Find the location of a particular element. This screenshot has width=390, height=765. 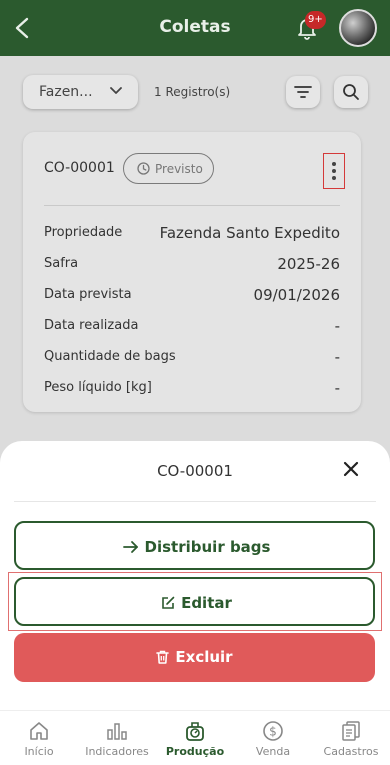

edit-icon is located at coordinates (168, 602).